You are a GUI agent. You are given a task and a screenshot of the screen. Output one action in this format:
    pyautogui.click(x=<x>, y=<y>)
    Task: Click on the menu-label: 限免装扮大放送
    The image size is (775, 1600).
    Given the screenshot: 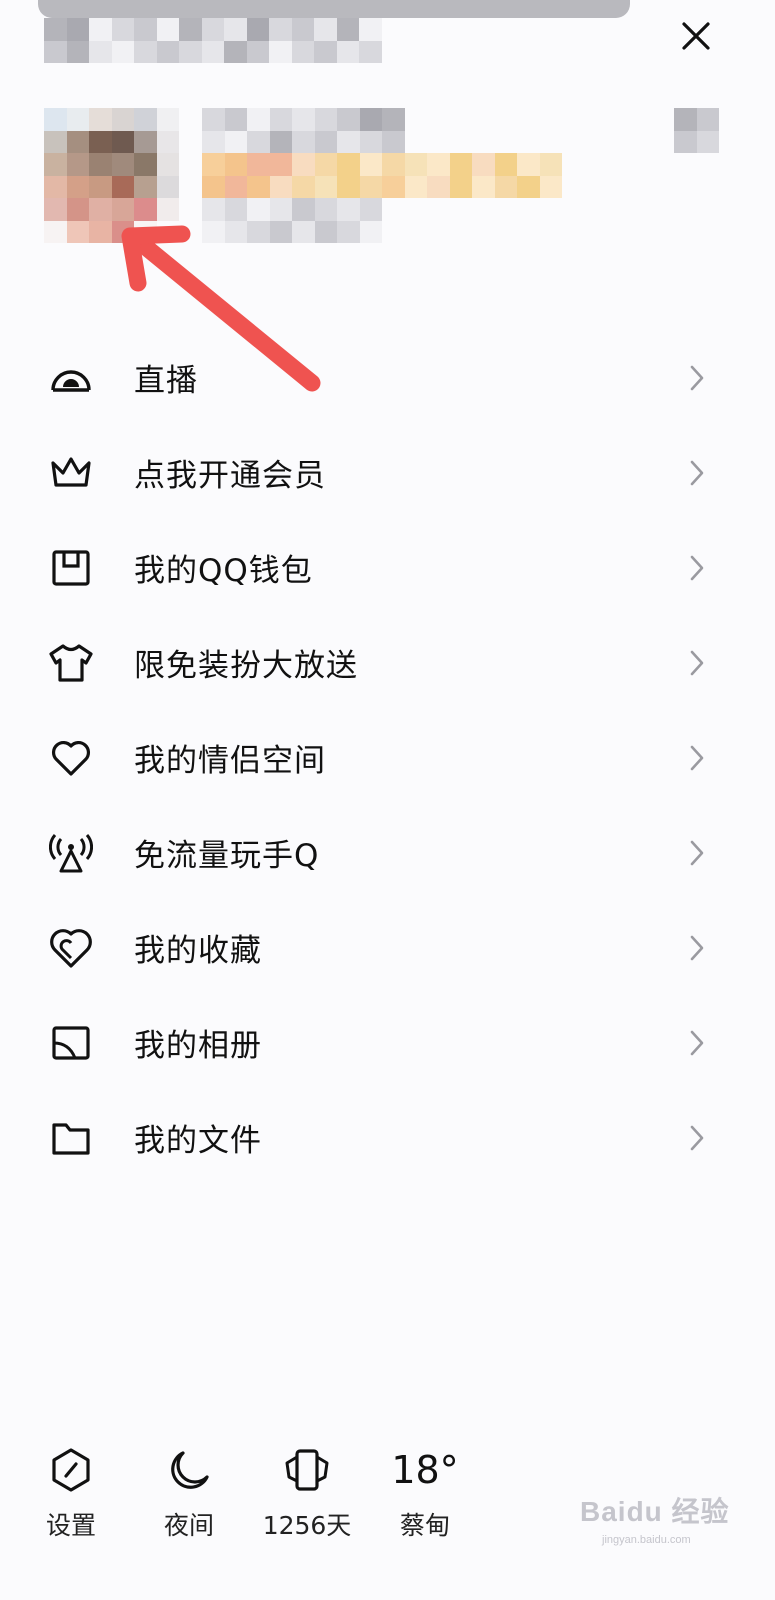 What is the action you would take?
    pyautogui.click(x=246, y=666)
    